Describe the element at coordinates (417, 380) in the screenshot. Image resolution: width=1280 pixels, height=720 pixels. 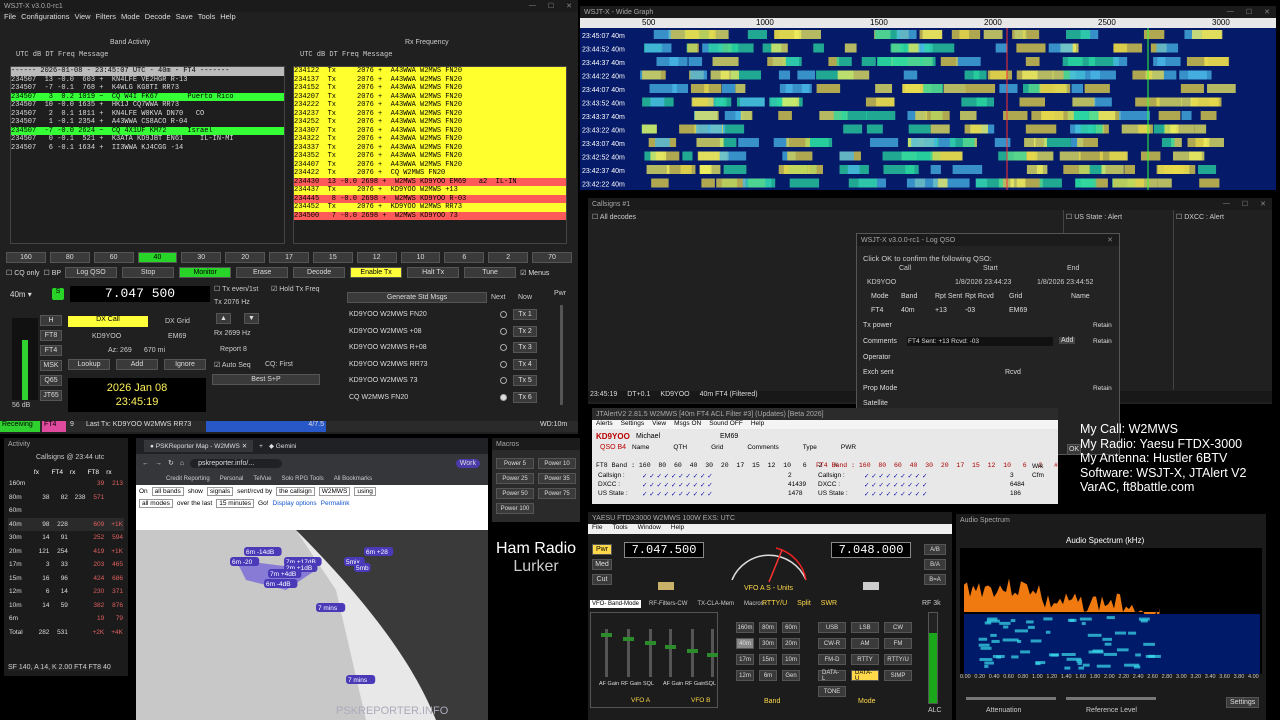
I see `tx-message-field: KD9YOO W2MWS 73` at that location.